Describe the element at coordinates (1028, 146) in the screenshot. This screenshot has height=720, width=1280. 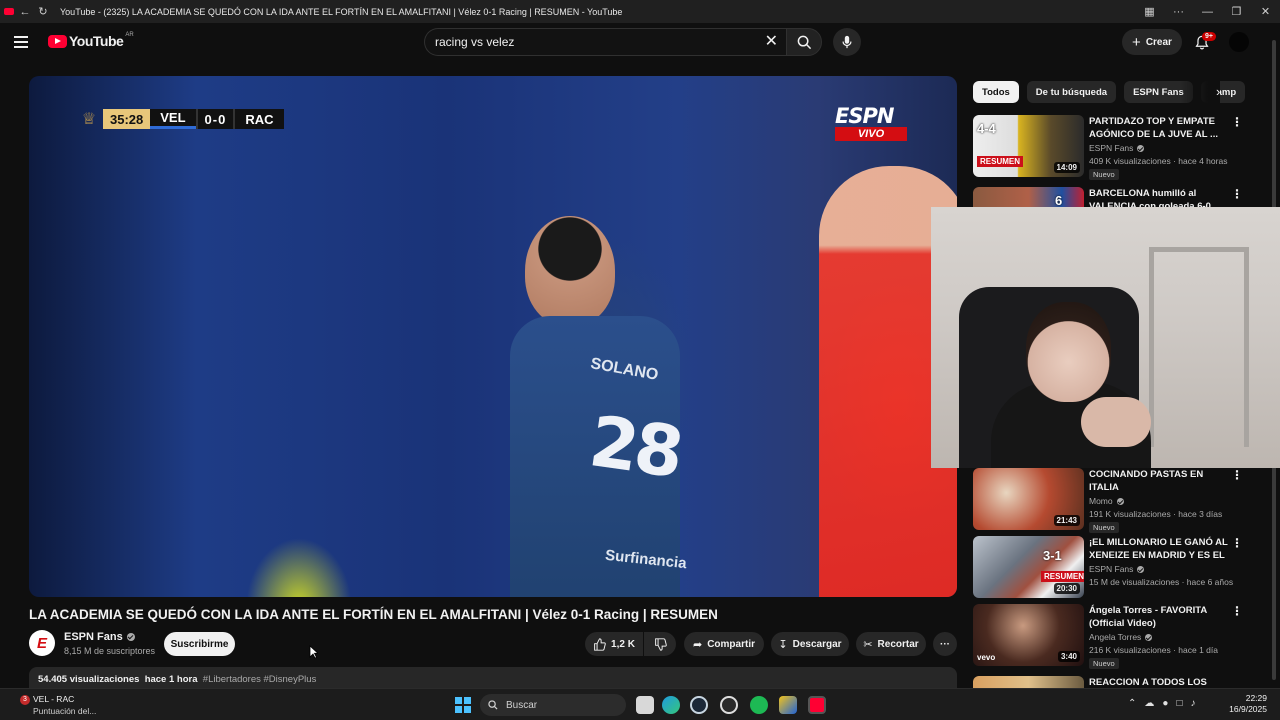
I see `video-thumbnail: 4-4 RESUMEN 14:09` at that location.